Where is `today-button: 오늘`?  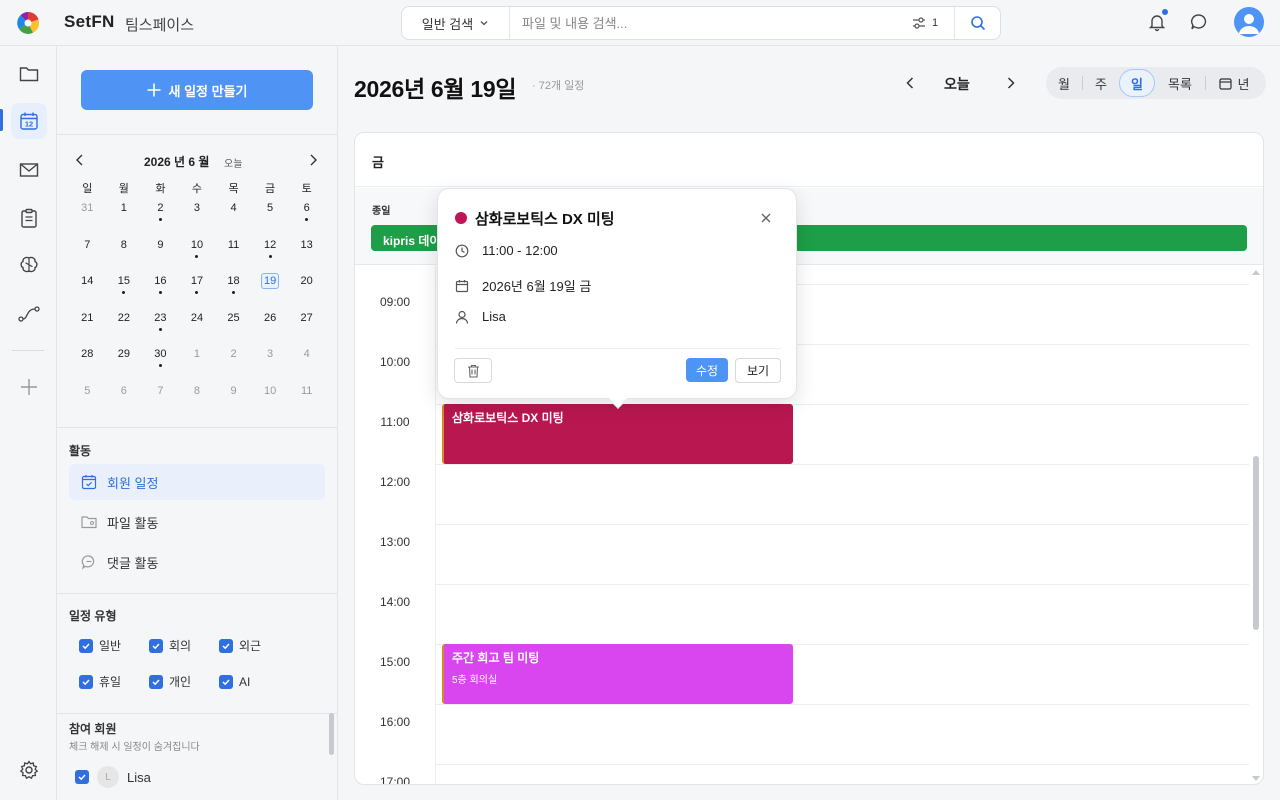 today-button: 오늘 is located at coordinates (957, 84).